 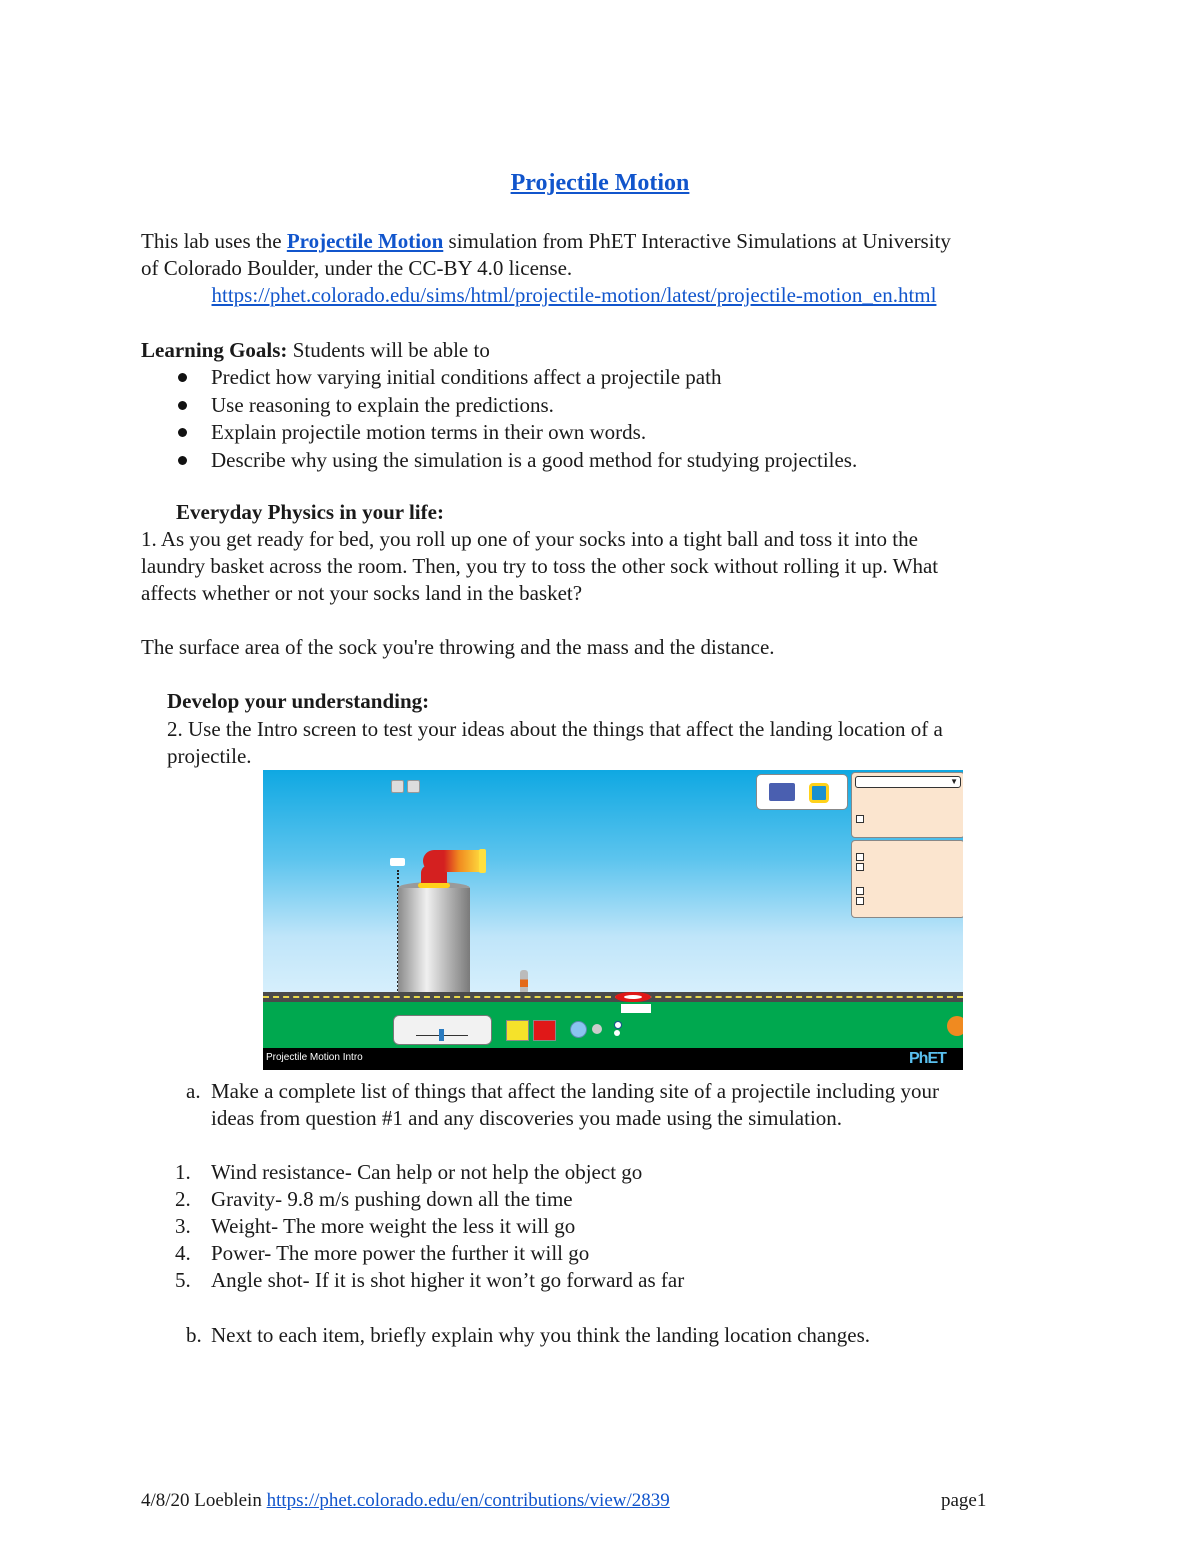 What do you see at coordinates (194, 1335) in the screenshot?
I see `part-b-marker: b.` at bounding box center [194, 1335].